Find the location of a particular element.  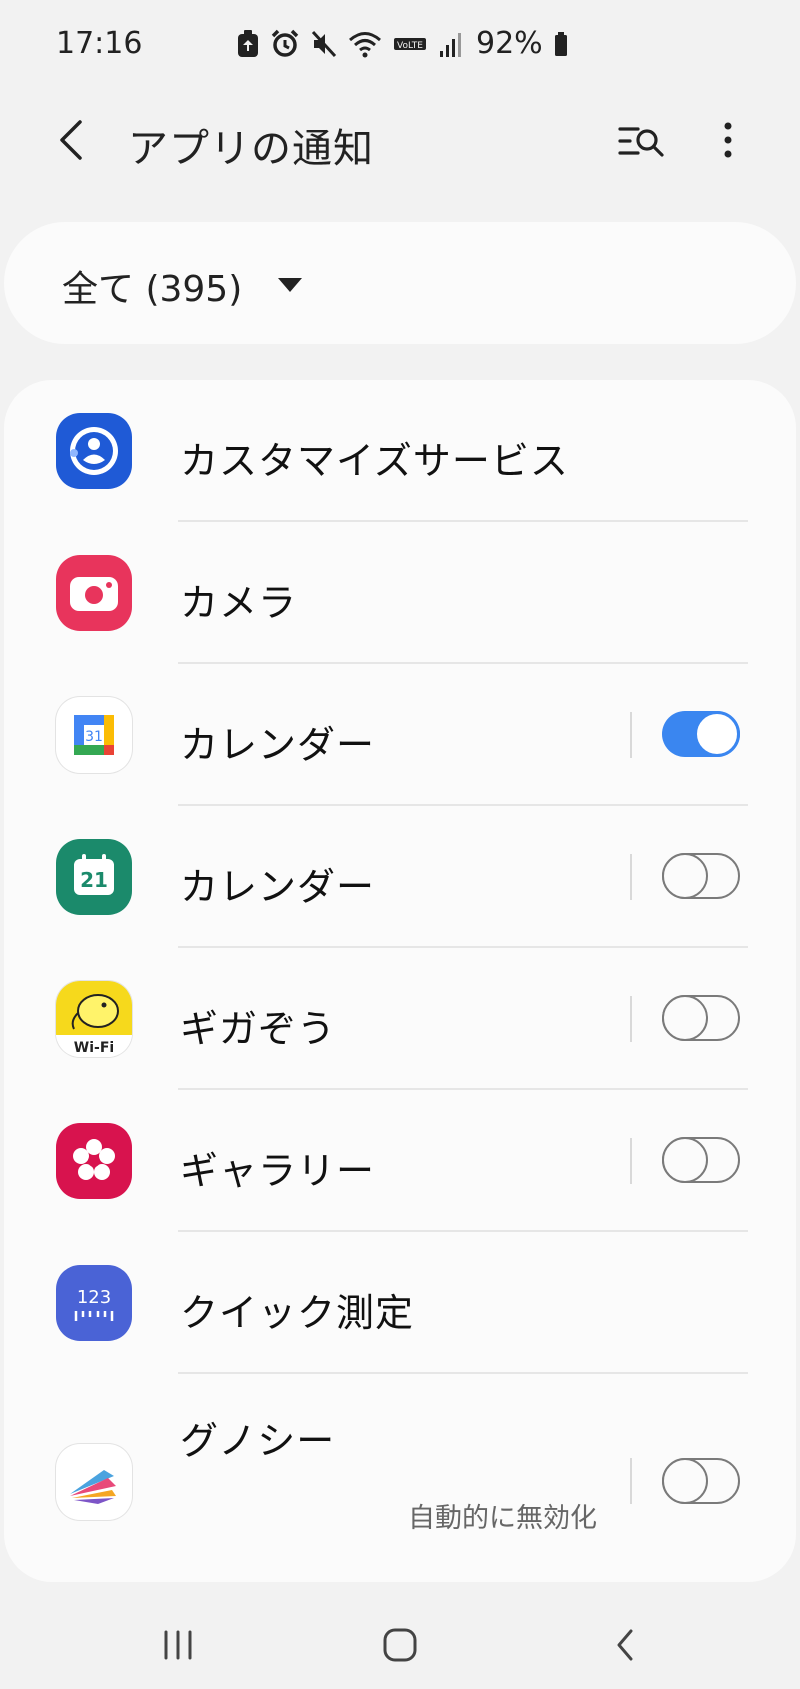

volte-icon: VoLTE is located at coordinates (410, 44).